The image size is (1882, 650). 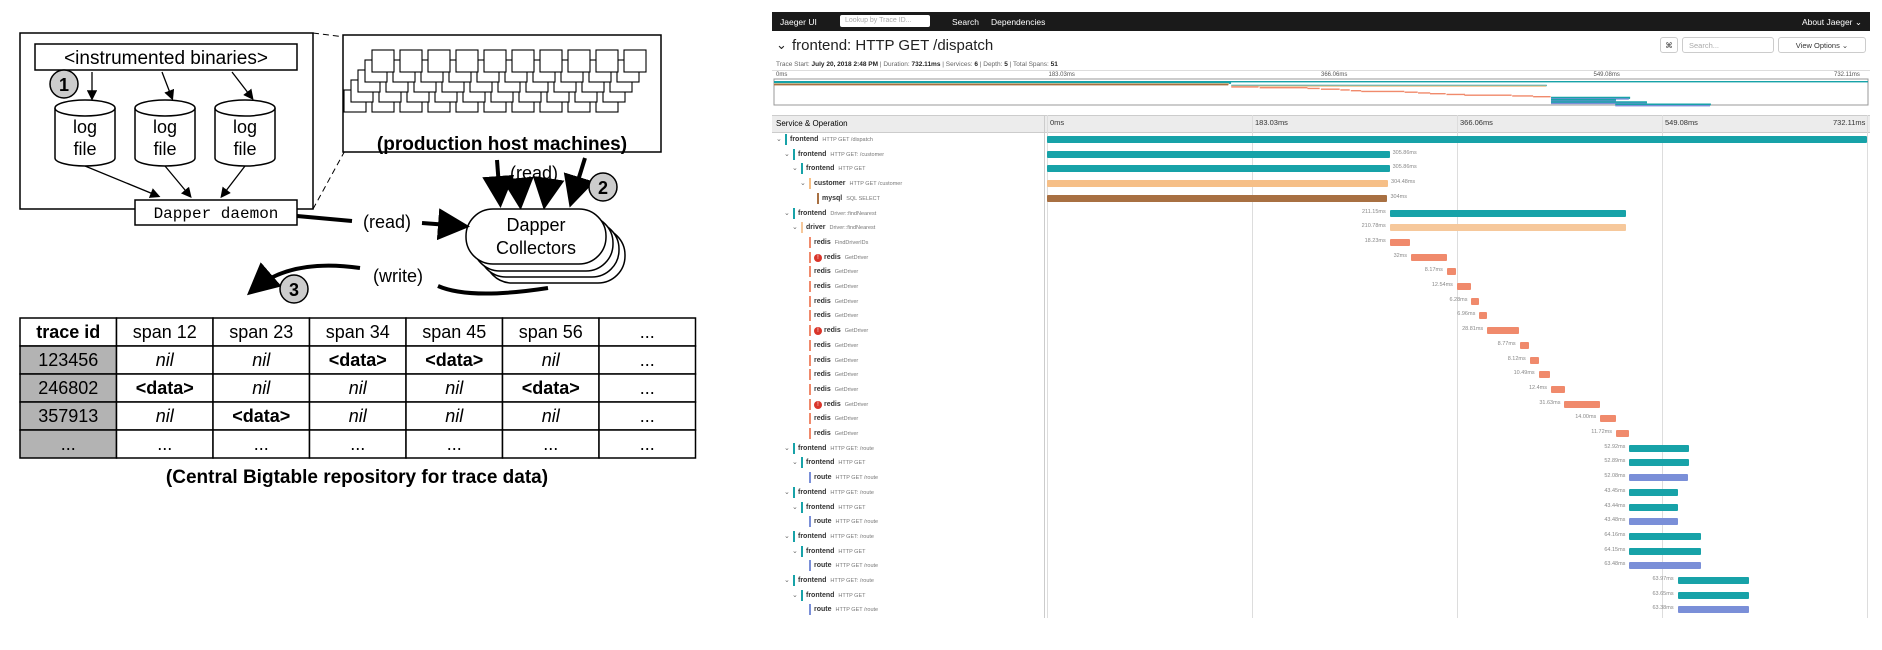 I want to click on span-row: ! redis GetDriver 32ms, so click(x=1321, y=258).